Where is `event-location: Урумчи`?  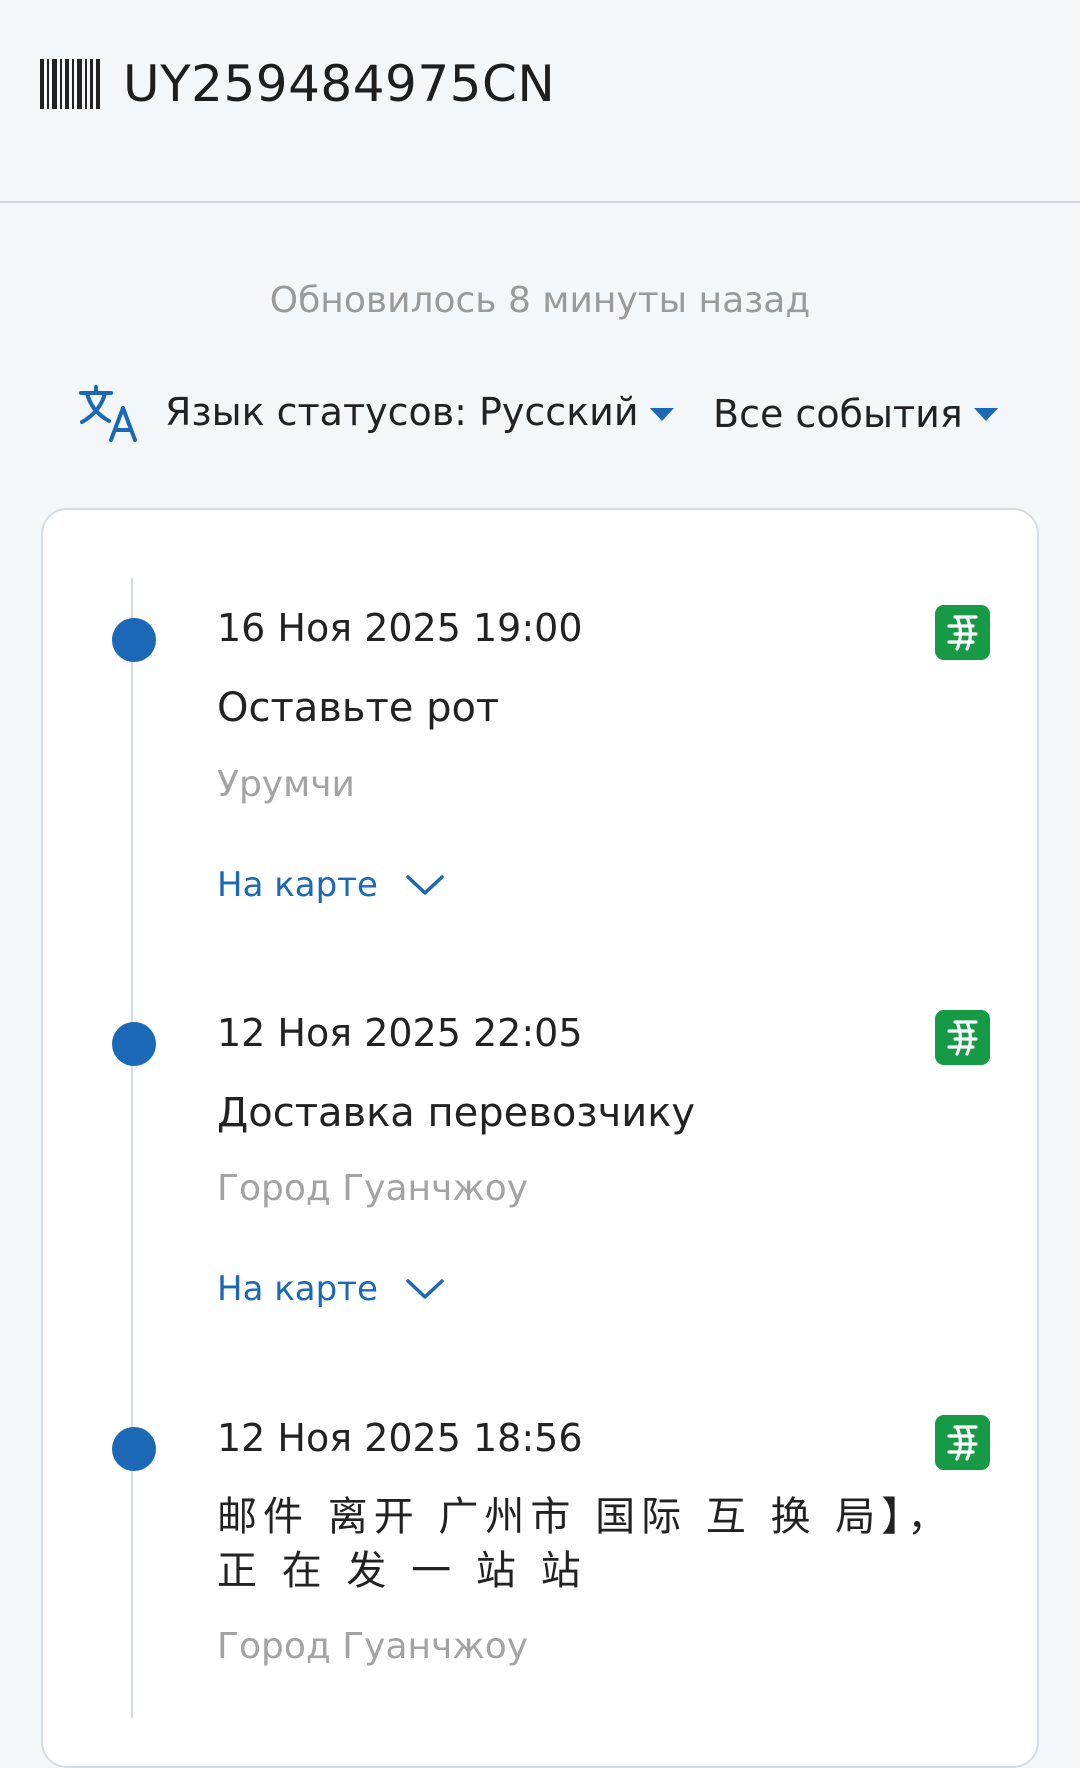 event-location: Урумчи is located at coordinates (286, 784).